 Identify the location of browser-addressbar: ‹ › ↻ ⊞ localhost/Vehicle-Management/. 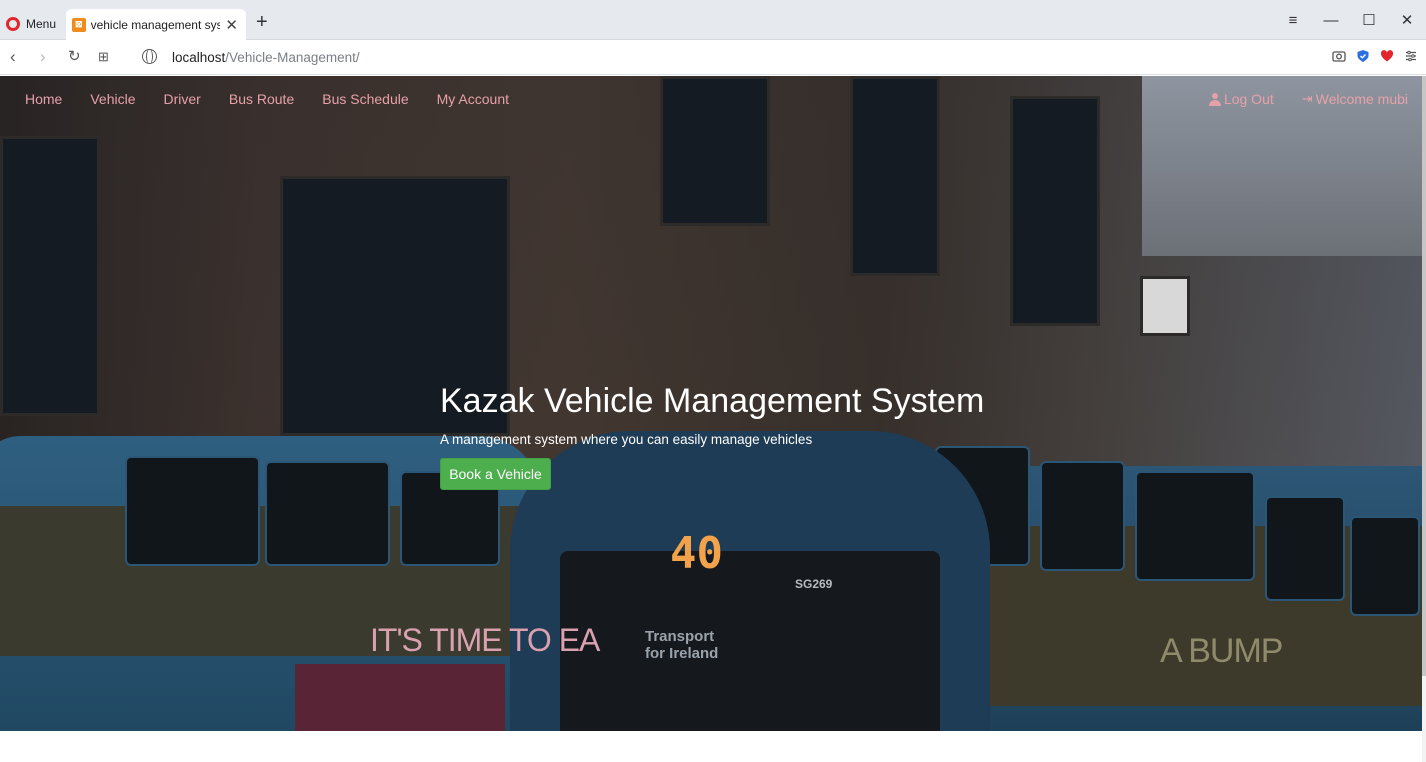
(713, 57).